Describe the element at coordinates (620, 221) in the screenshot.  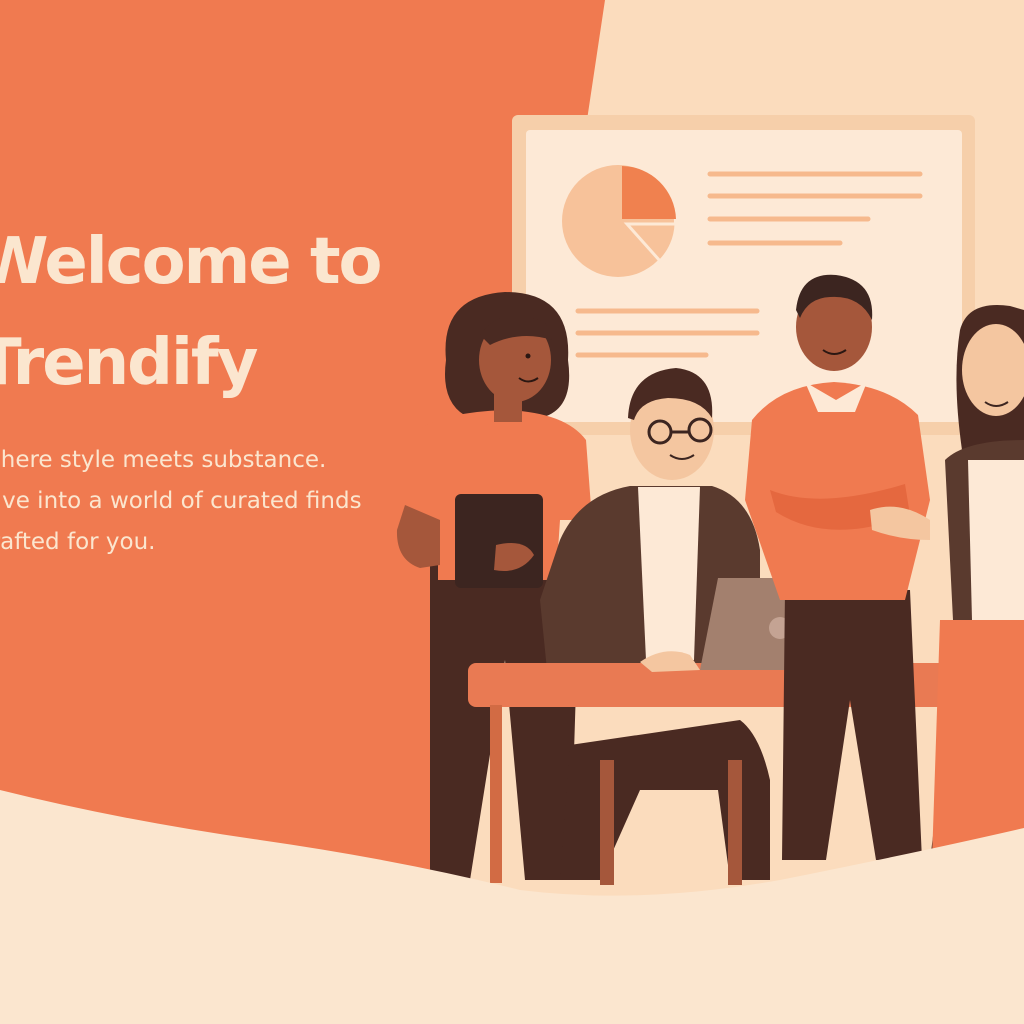
I see `pie-chart-icon` at that location.